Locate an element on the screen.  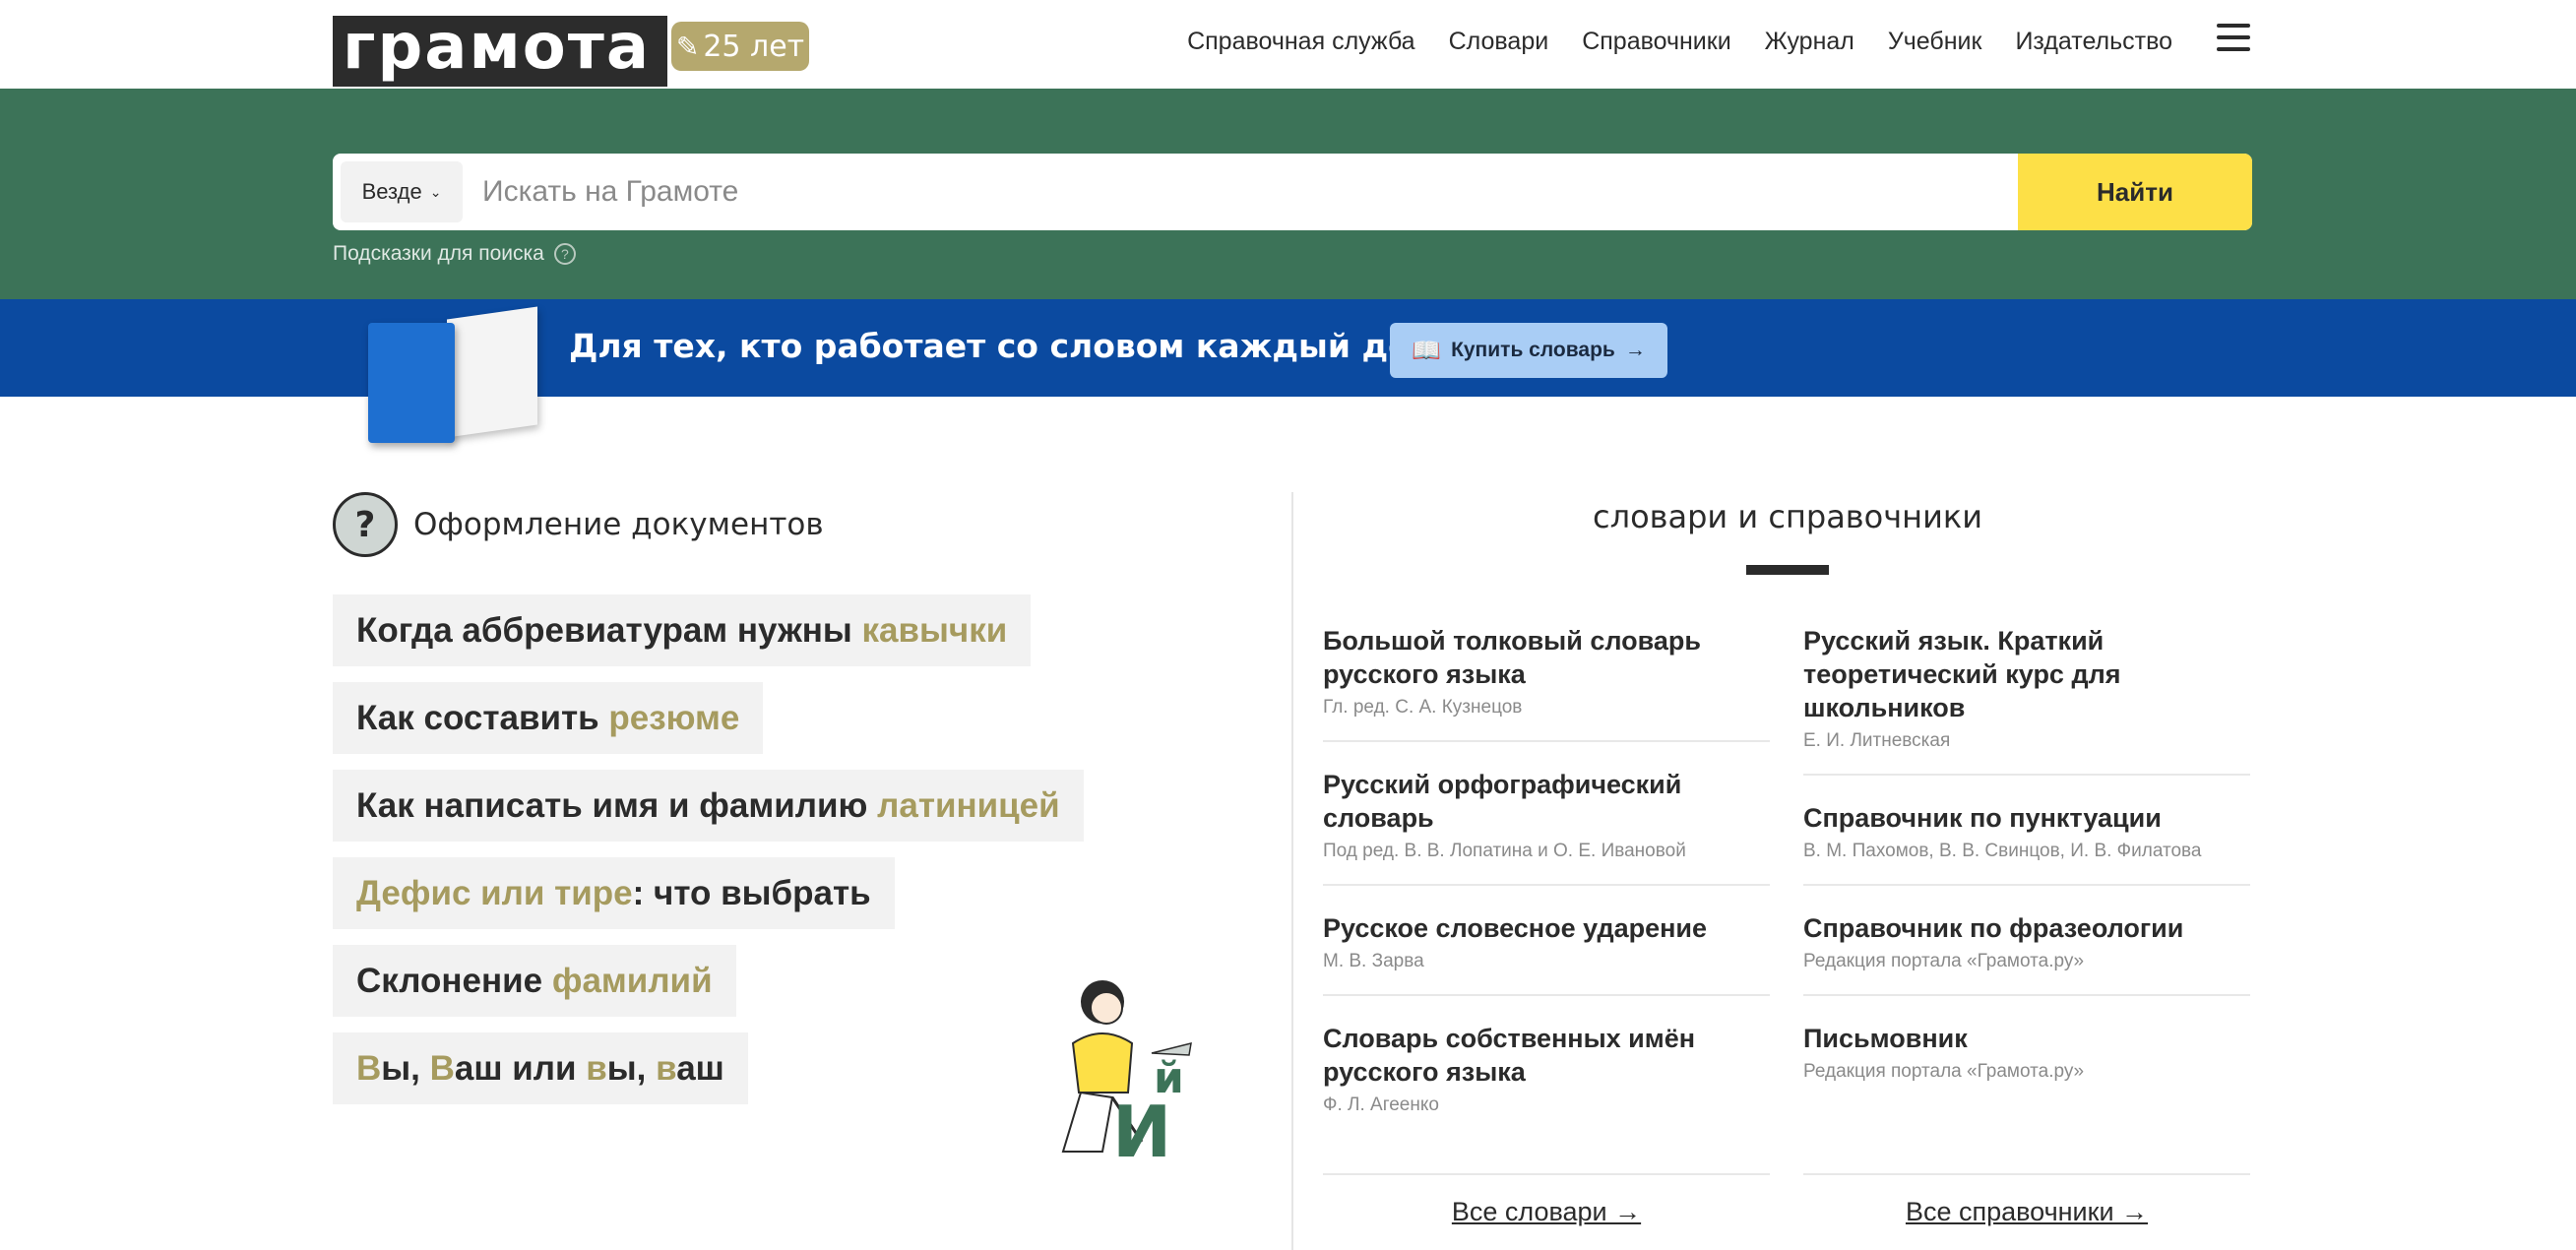
anniversary-badge: ✎ 25 лет is located at coordinates (740, 46).